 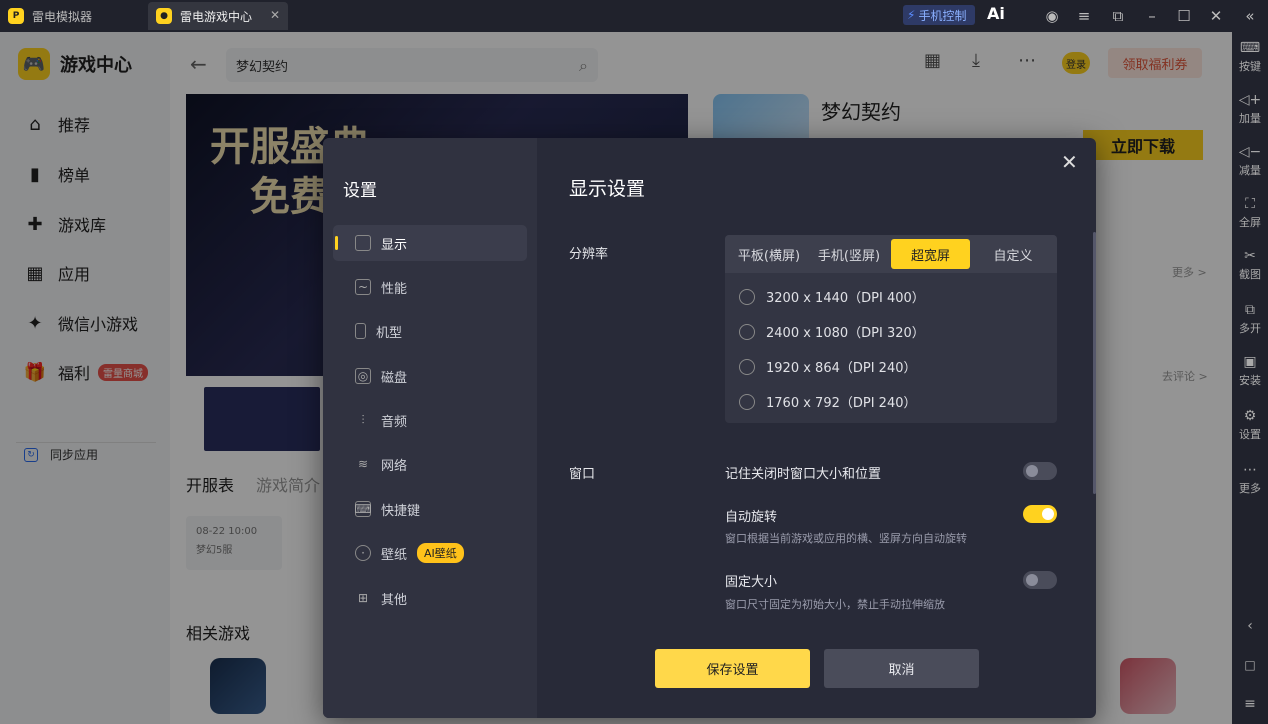 I want to click on recent-nav-icon: ≡, so click(x=1250, y=704).